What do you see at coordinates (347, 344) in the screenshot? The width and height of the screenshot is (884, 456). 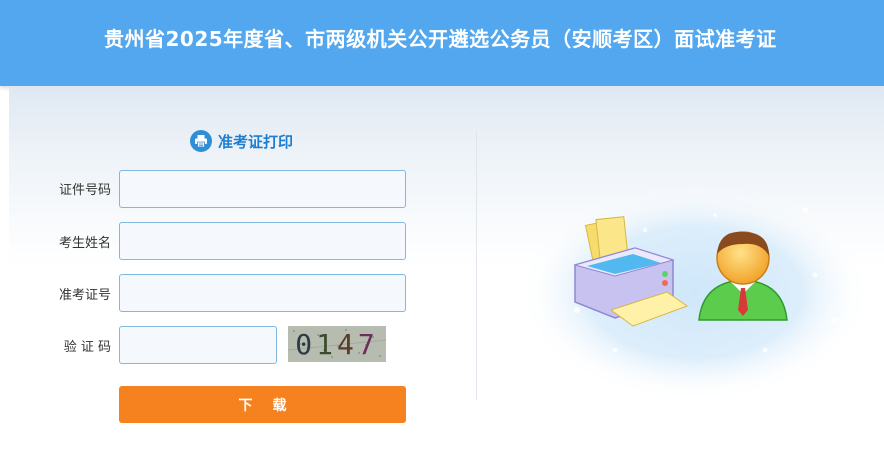 I see `captcha-char: 4` at bounding box center [347, 344].